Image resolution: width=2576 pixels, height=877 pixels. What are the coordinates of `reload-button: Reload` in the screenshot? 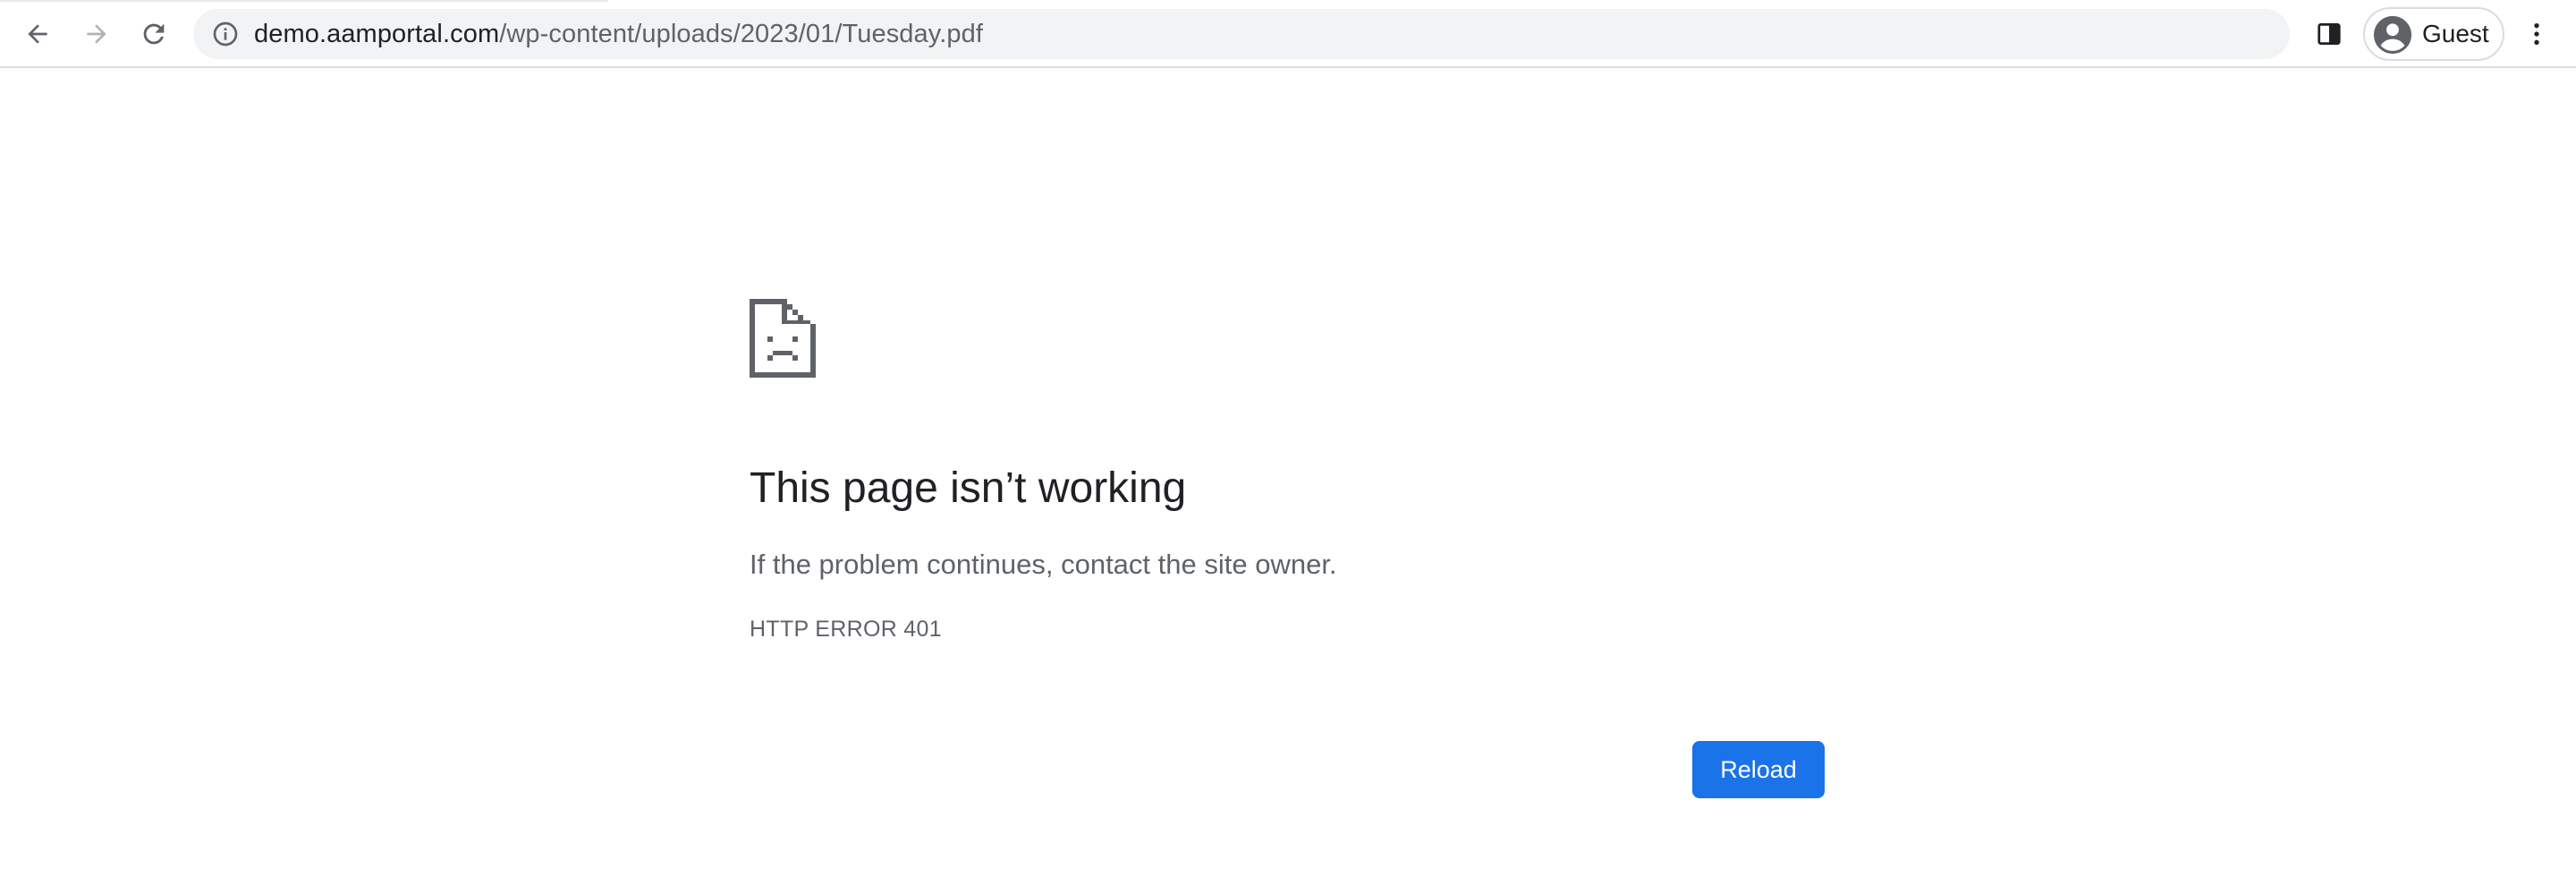 It's located at (1758, 769).